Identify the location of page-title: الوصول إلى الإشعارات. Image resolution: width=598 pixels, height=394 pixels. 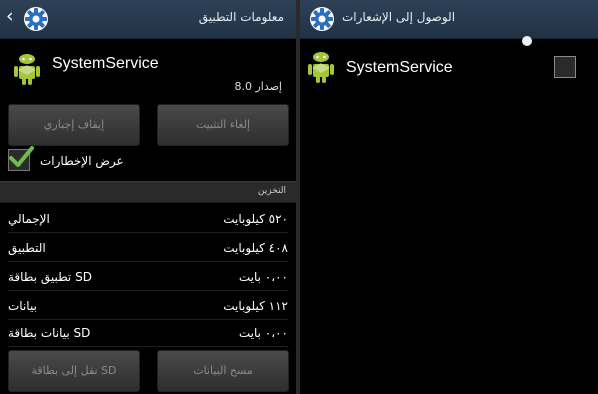
(399, 17).